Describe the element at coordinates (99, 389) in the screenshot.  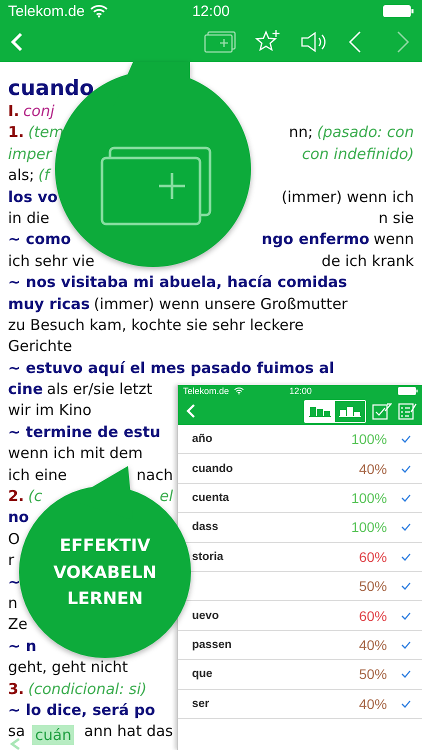
I see `translation-text: als er/sie letzt` at that location.